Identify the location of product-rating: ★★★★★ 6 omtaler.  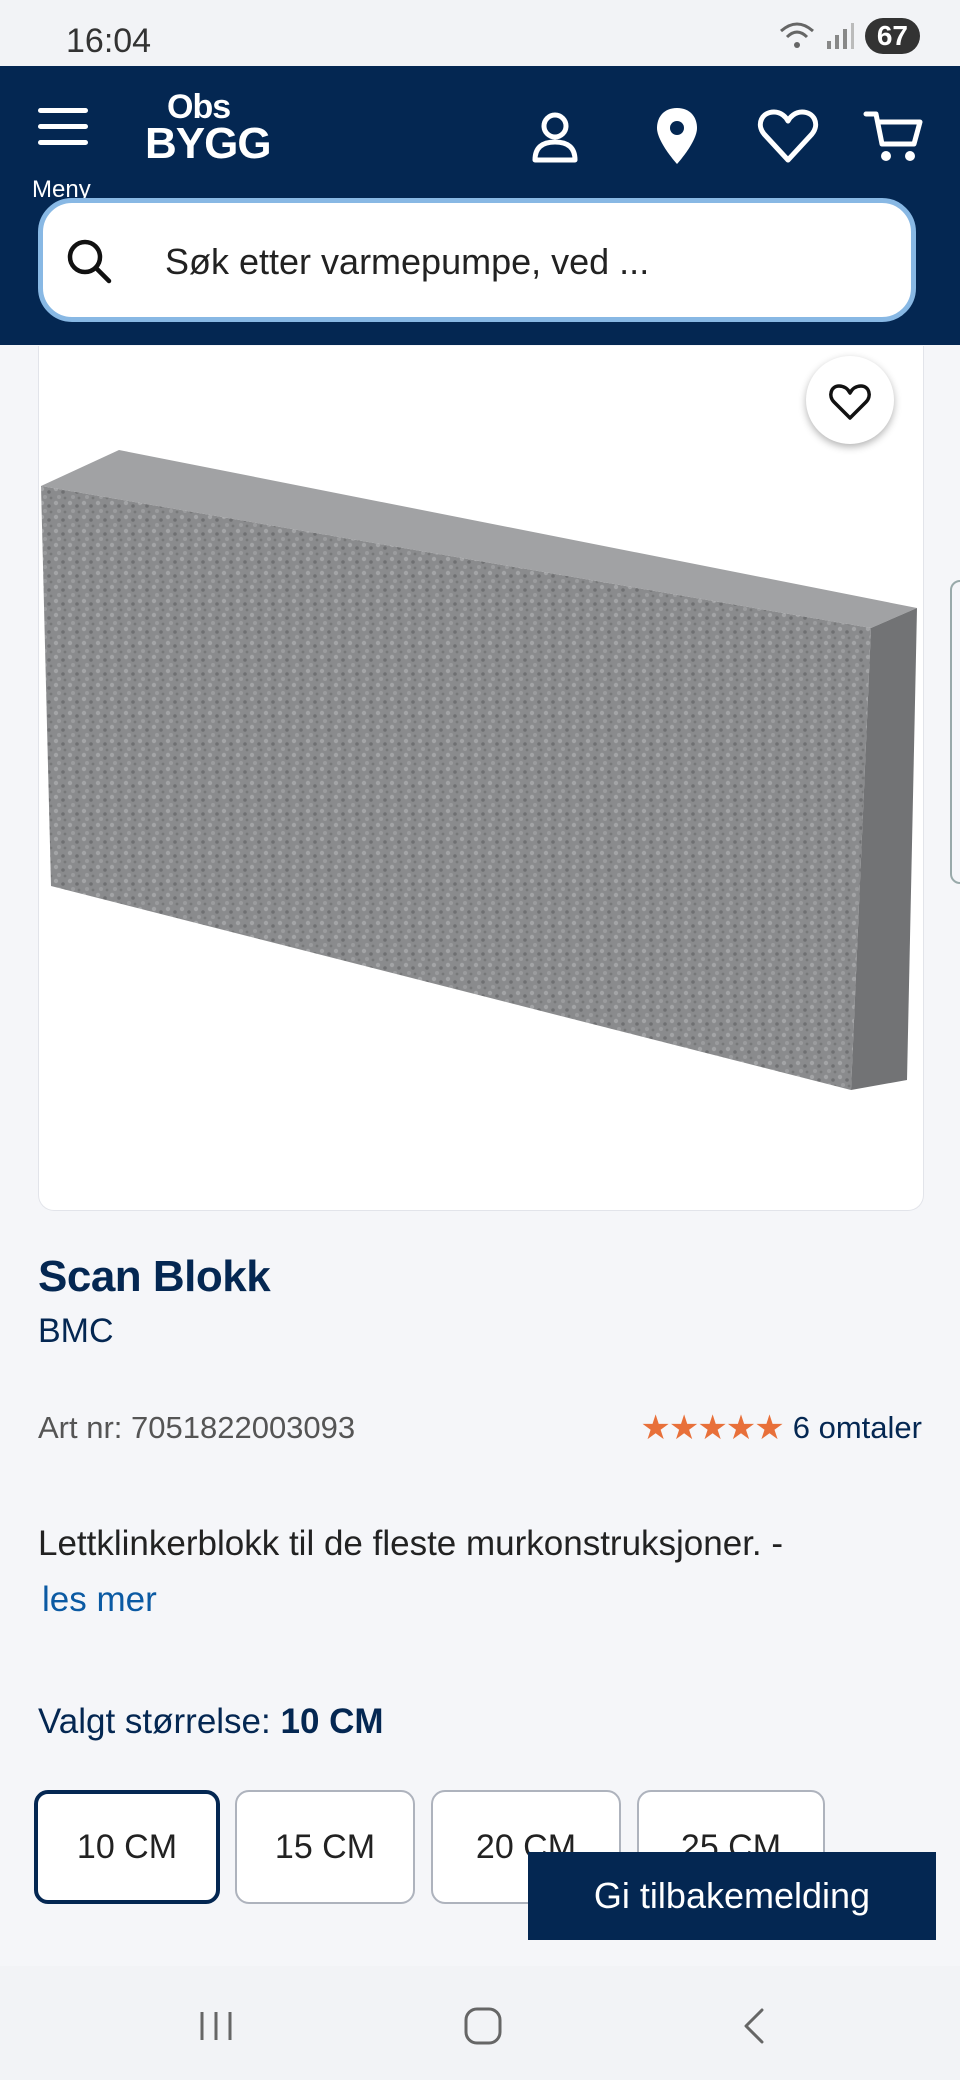
(781, 1428).